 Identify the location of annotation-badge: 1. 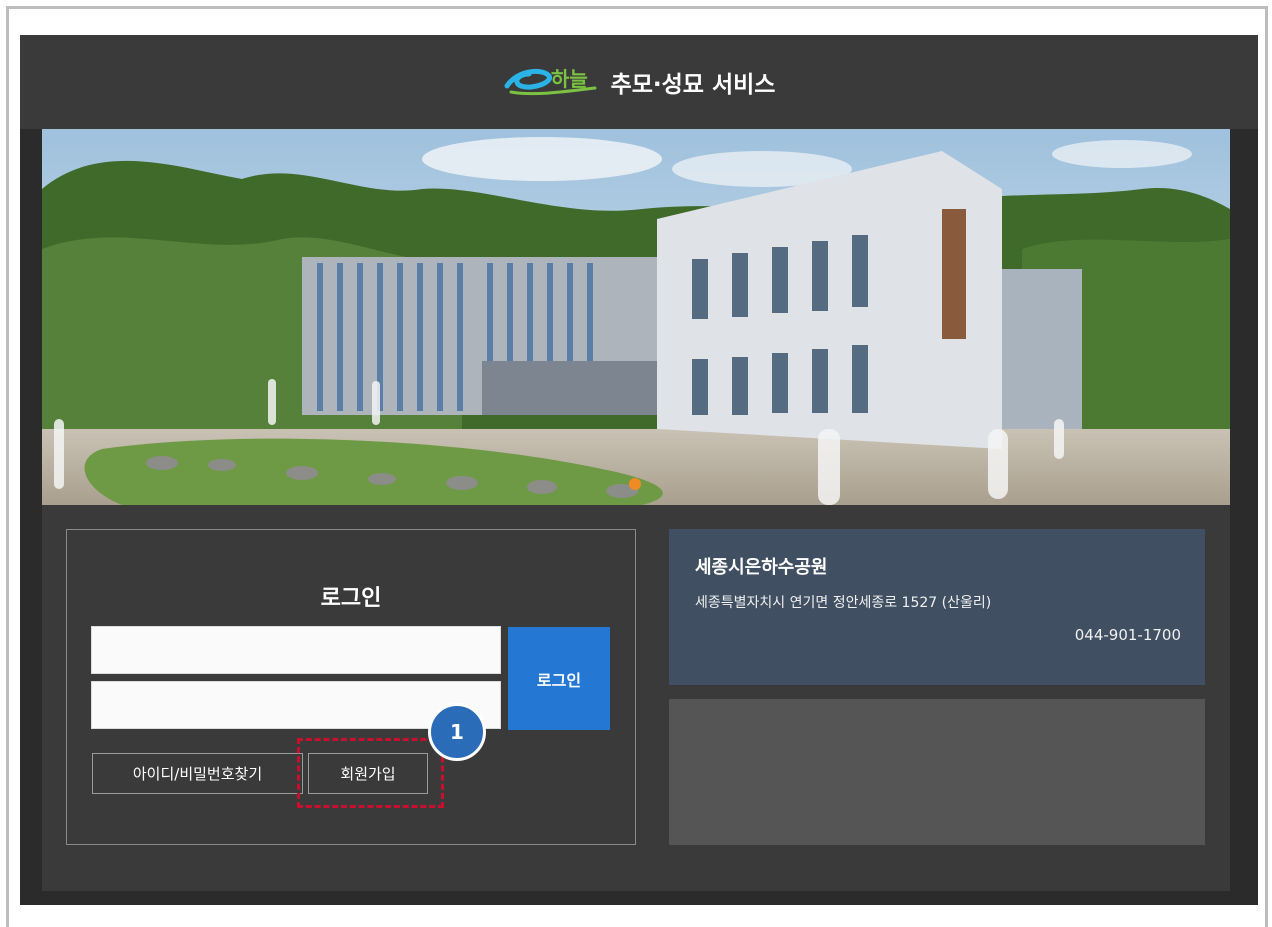
(457, 732).